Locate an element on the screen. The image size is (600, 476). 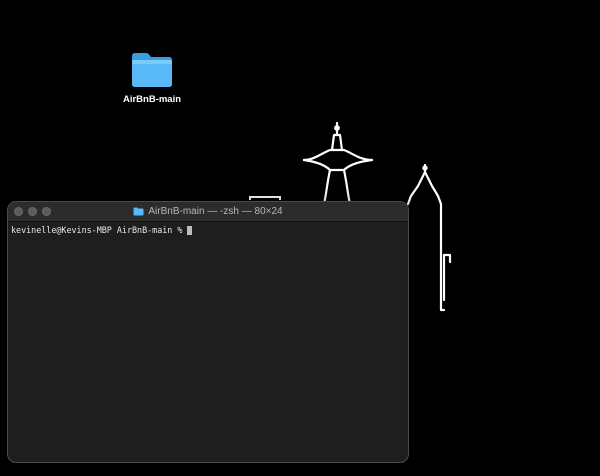
prompt-line: kevinelle@Kevins-MBP AirBnB-main % is located at coordinates (208, 230).